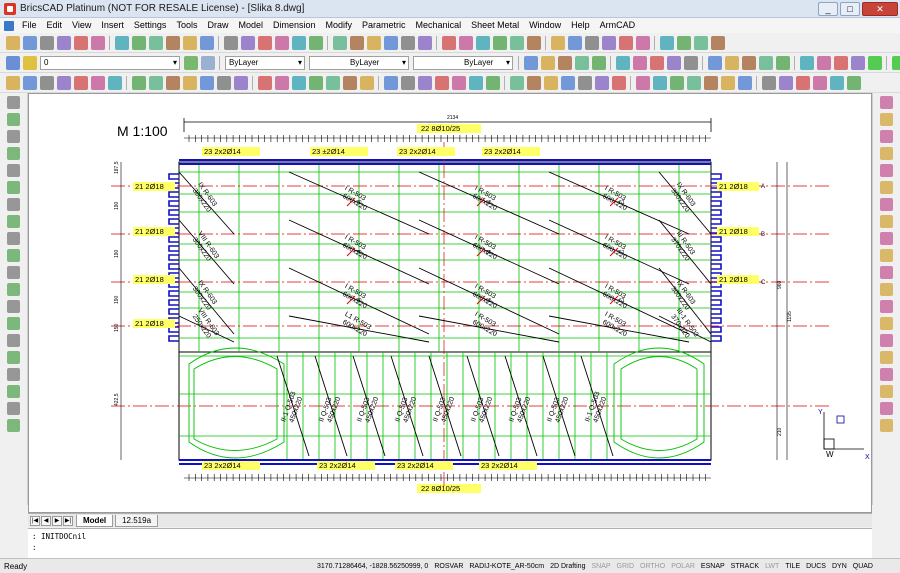 Image resolution: width=900 pixels, height=573 pixels. What do you see at coordinates (190, 62) in the screenshot?
I see `match-layer-icon` at bounding box center [190, 62].